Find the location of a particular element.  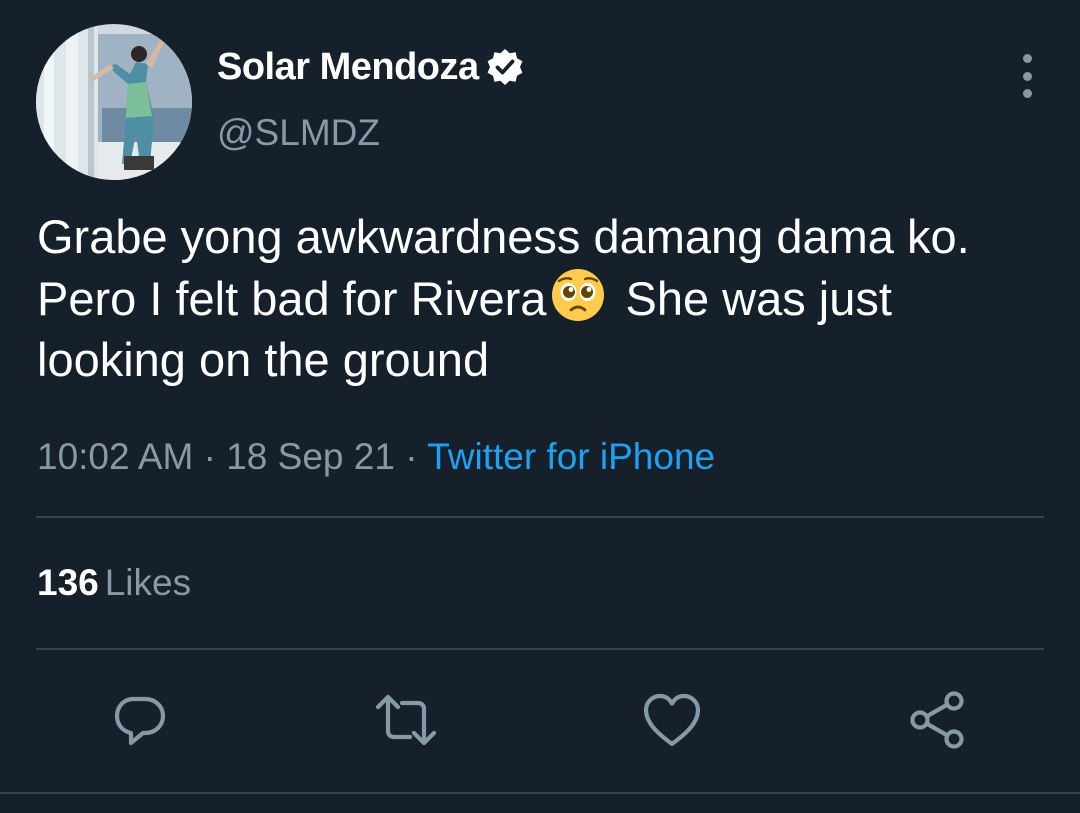

like-button is located at coordinates (672, 720).